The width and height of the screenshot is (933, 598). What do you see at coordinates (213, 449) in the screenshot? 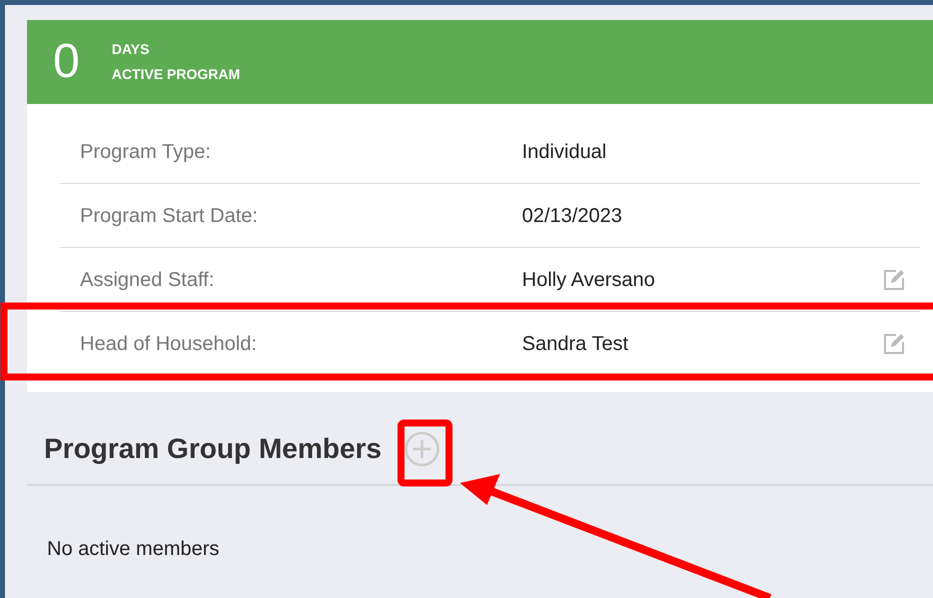
I see `section-title: Program Group Members` at bounding box center [213, 449].